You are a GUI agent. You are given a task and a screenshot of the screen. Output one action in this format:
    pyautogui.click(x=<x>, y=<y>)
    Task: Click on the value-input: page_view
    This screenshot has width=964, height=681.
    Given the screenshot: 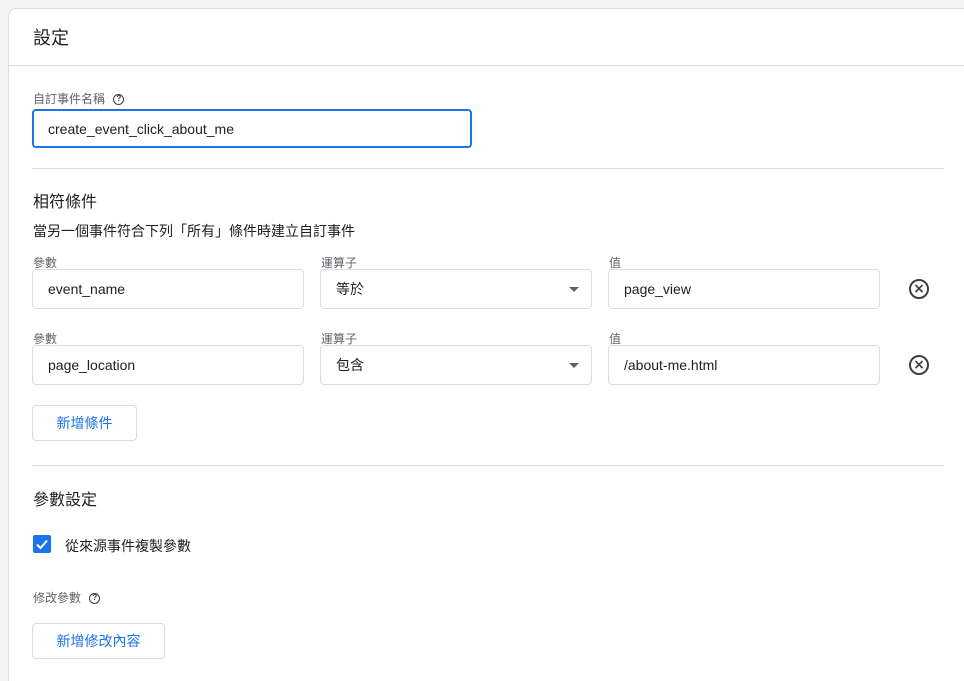 What is the action you would take?
    pyautogui.click(x=744, y=289)
    